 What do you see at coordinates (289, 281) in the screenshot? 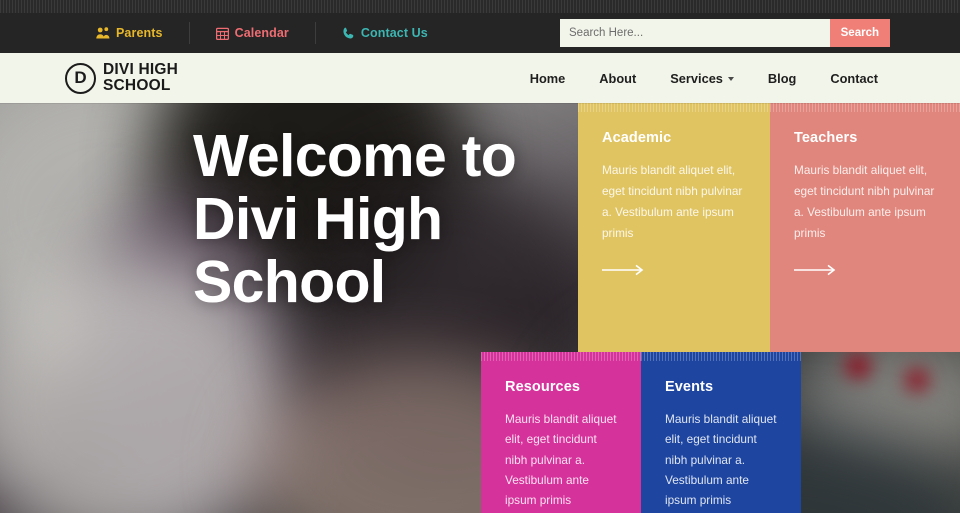
I see `hero-title-line3: School` at bounding box center [289, 281].